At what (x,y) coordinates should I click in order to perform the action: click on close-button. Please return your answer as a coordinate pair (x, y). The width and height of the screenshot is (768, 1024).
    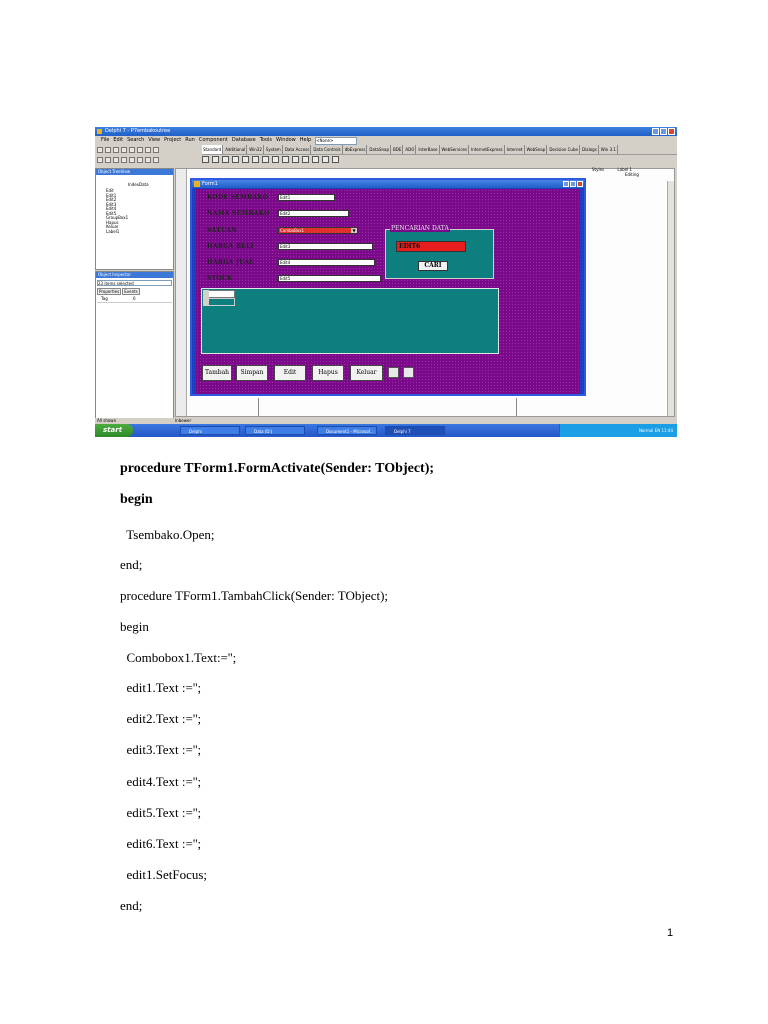
    Looking at the image, I should click on (671, 131).